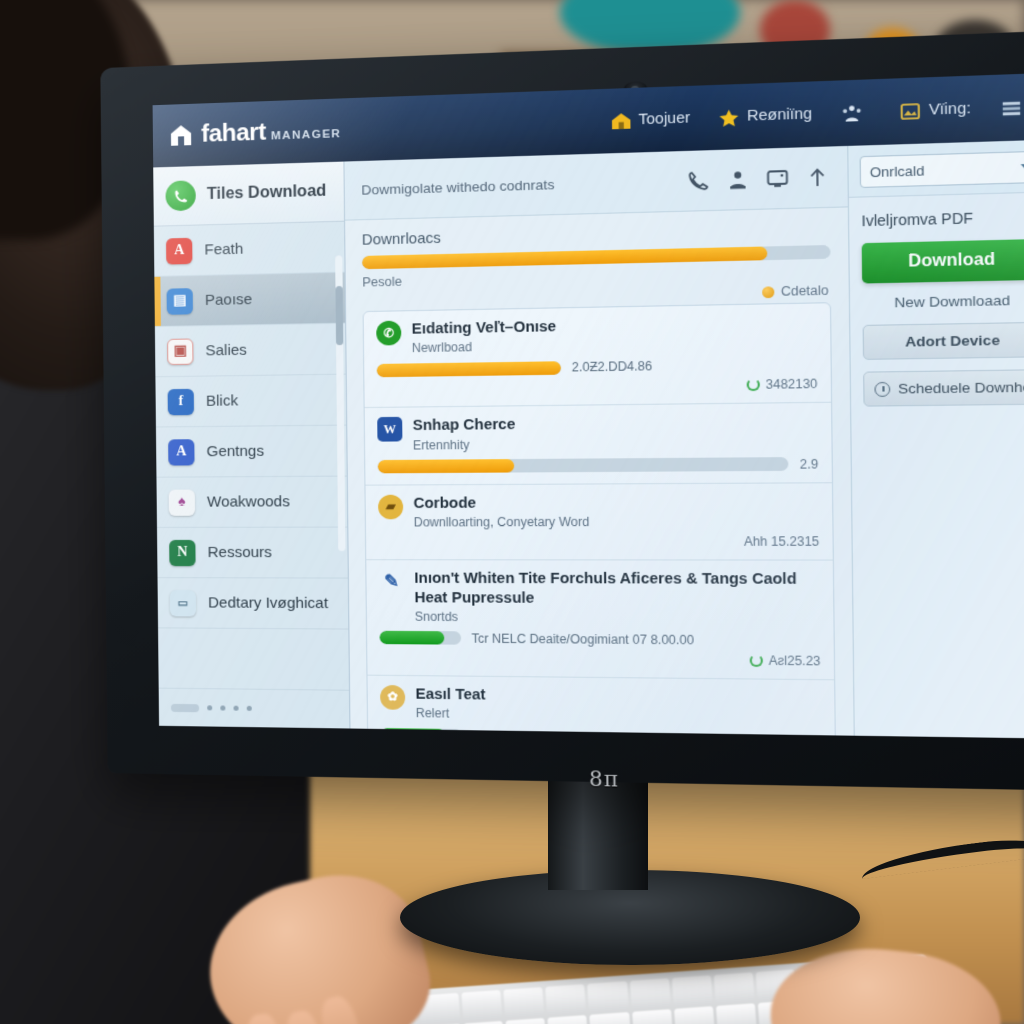 Image resolution: width=1024 pixels, height=1024 pixels. What do you see at coordinates (252, 553) in the screenshot?
I see `sidebar-item-ressours: N Ressours` at bounding box center [252, 553].